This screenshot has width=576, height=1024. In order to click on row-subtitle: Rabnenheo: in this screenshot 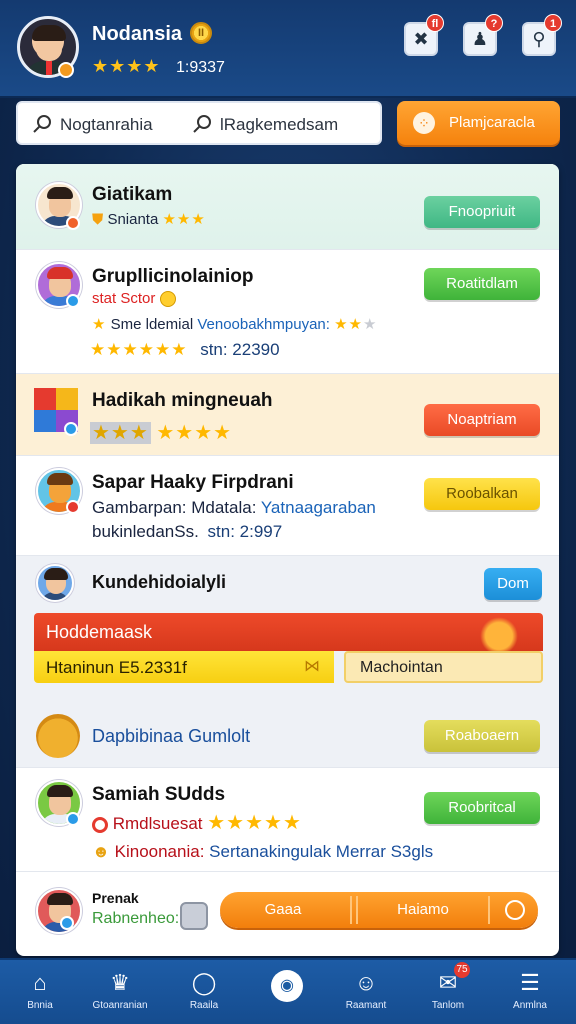, I will do `click(136, 918)`.